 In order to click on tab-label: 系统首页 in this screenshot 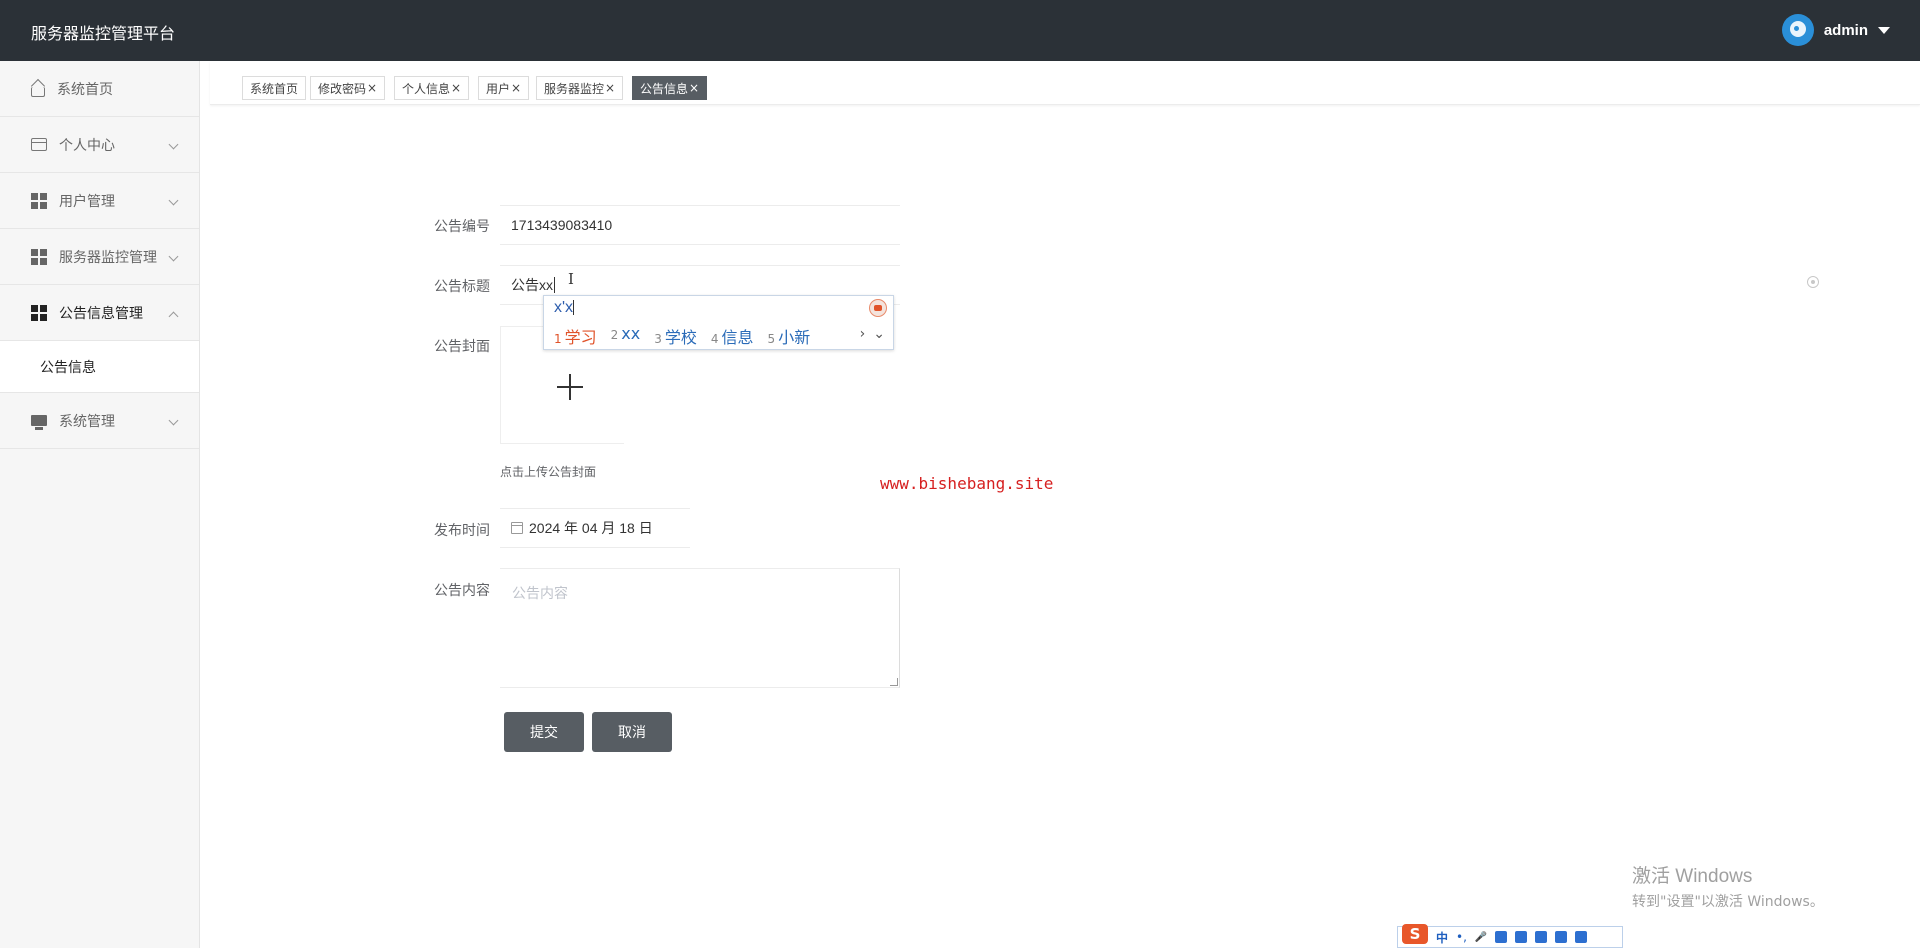, I will do `click(274, 88)`.